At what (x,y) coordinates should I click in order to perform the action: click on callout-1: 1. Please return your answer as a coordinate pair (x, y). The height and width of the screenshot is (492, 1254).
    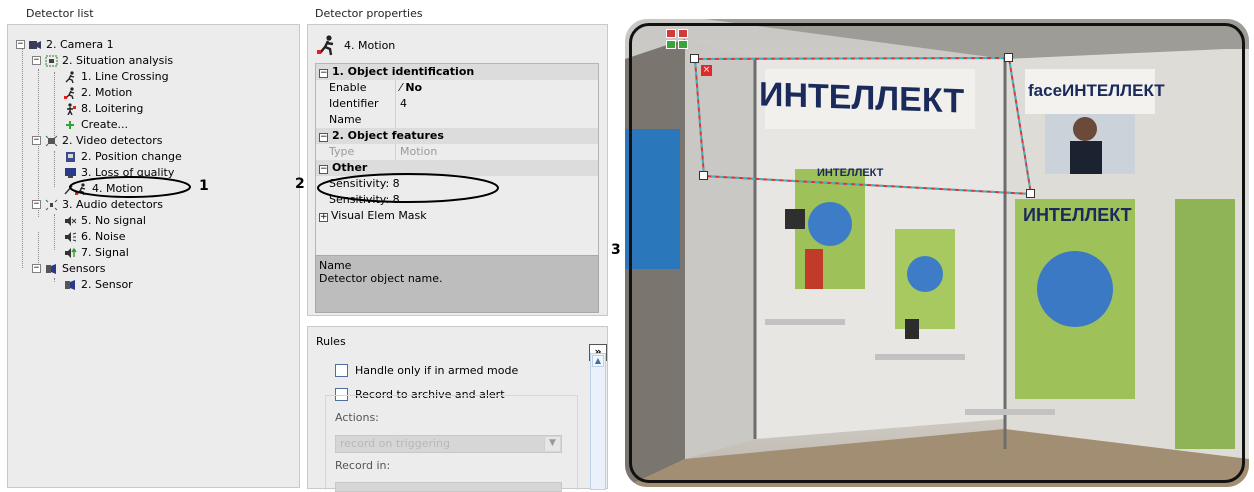
    Looking at the image, I should click on (204, 186).